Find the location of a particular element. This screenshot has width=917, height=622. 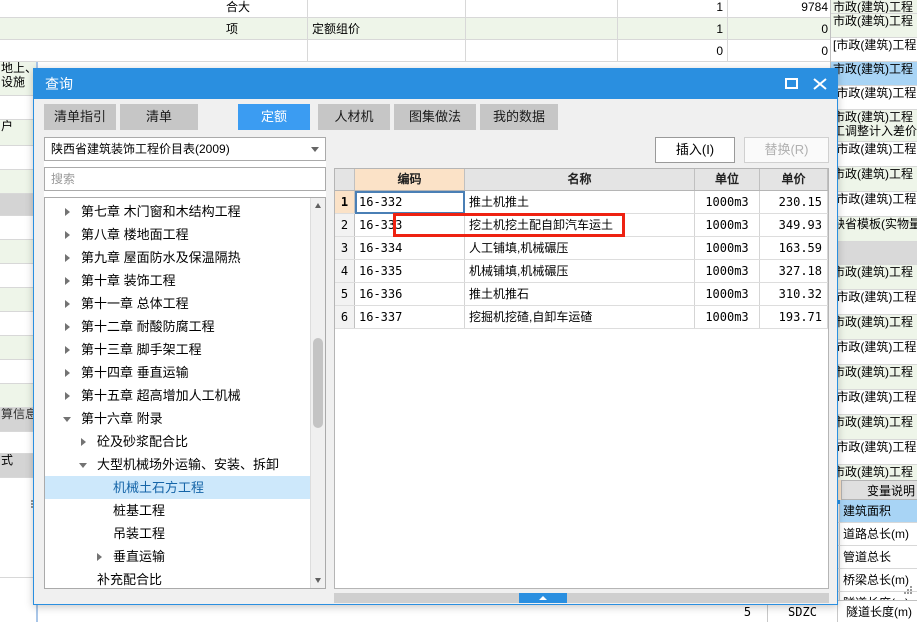

scroll-down-icon is located at coordinates (318, 580).